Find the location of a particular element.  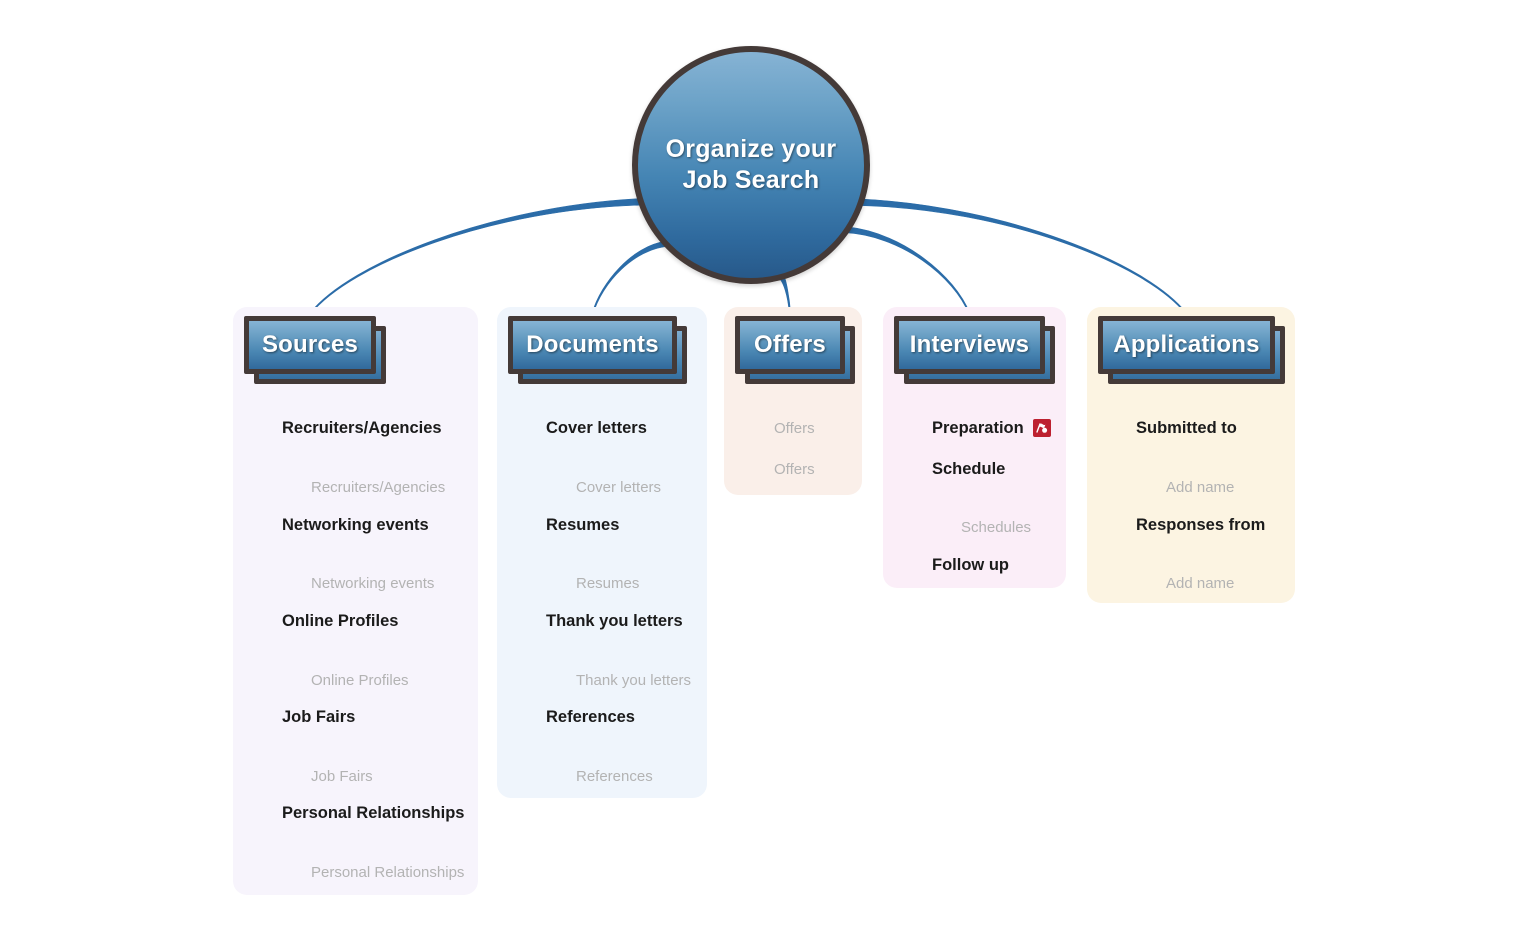

branch-header-documents: Documents is located at coordinates (597, 350).